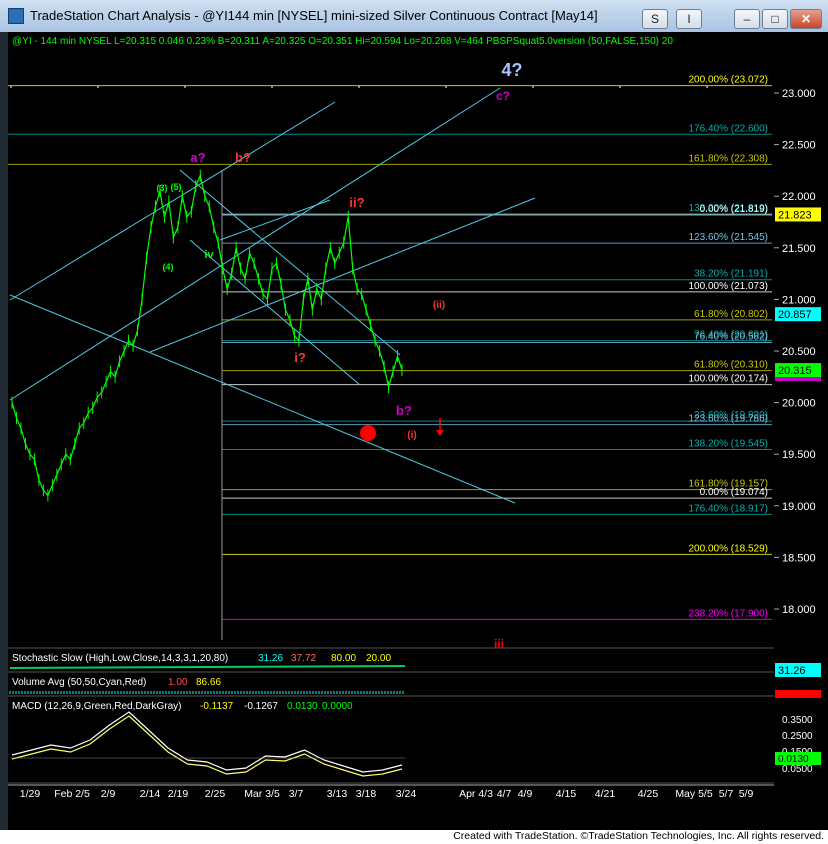 This screenshot has width=828, height=844. I want to click on stochastic-value: 37.72, so click(303, 658).